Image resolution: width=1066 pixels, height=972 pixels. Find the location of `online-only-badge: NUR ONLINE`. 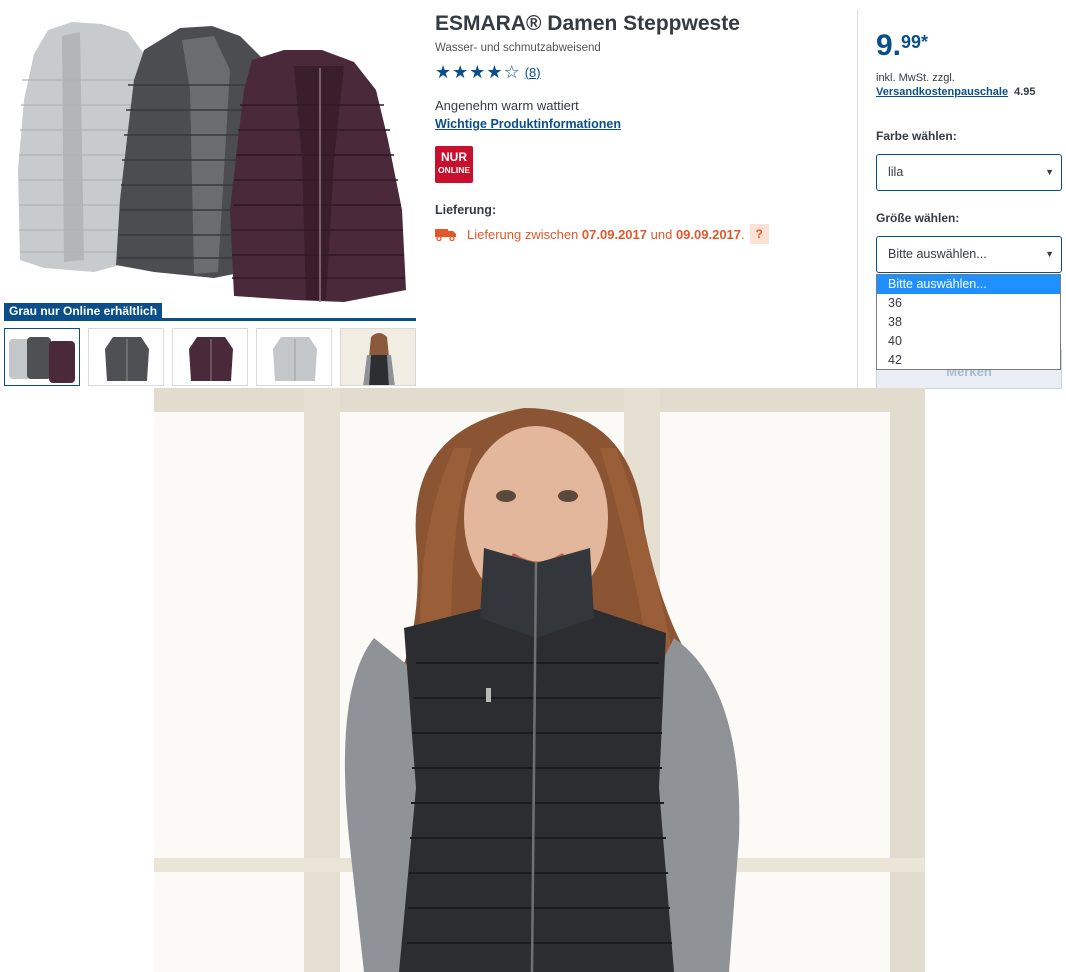

online-only-badge: NUR ONLINE is located at coordinates (454, 164).